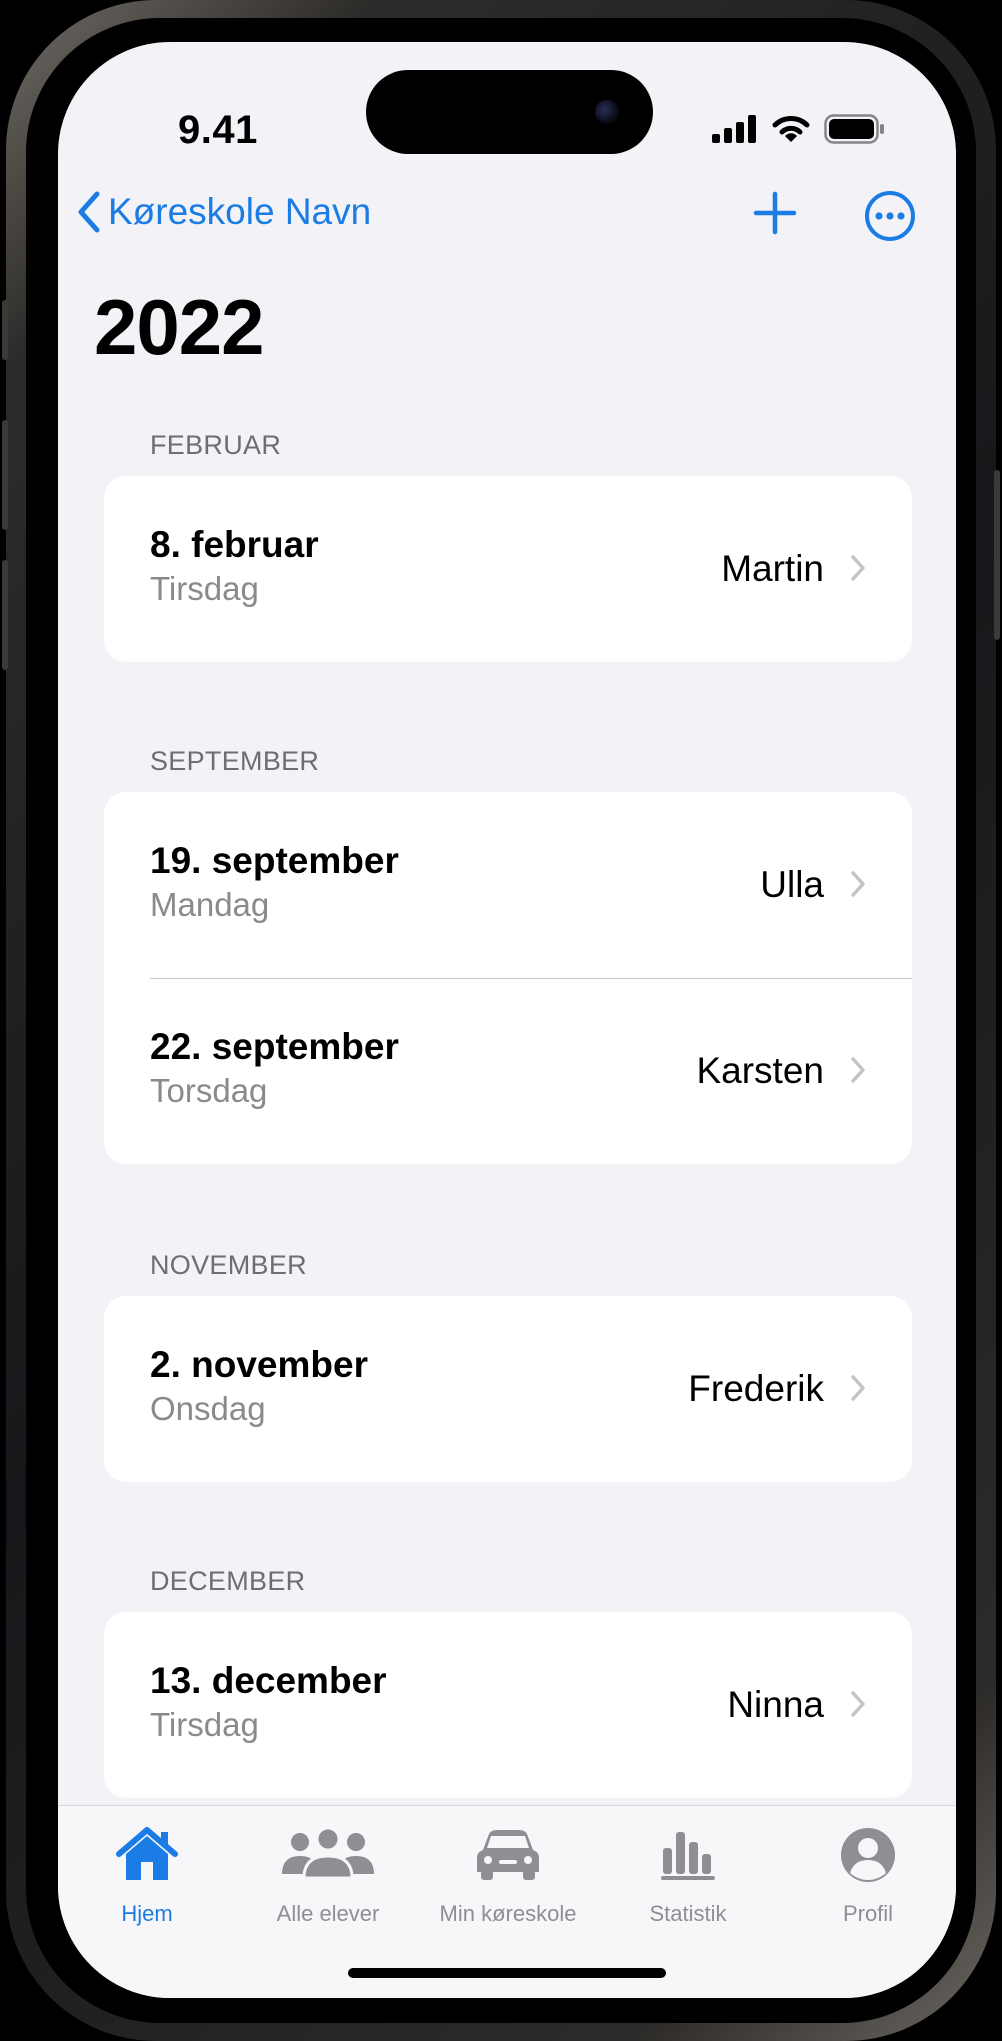 The image size is (1002, 2041). Describe the element at coordinates (235, 761) in the screenshot. I see `section-header-september: SEPTEMBER` at that location.